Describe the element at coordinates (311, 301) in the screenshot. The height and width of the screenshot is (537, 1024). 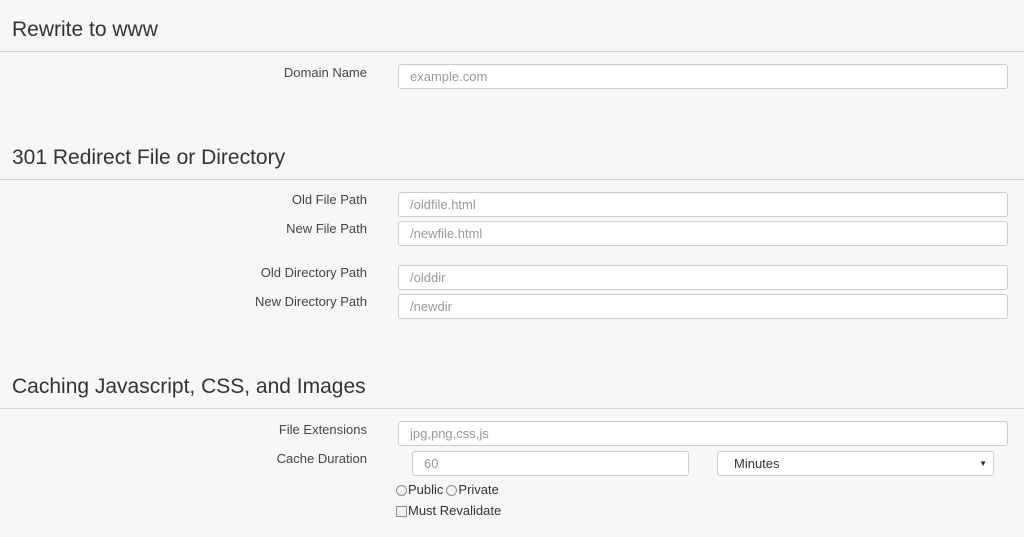
I see `new-directory-path-label: New Directory Path` at that location.